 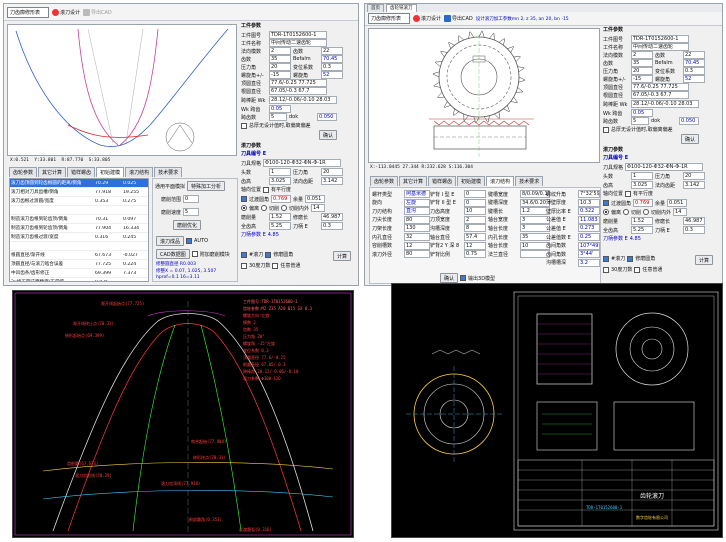 I want to click on hob-field-value: 12, so click(x=475, y=245).